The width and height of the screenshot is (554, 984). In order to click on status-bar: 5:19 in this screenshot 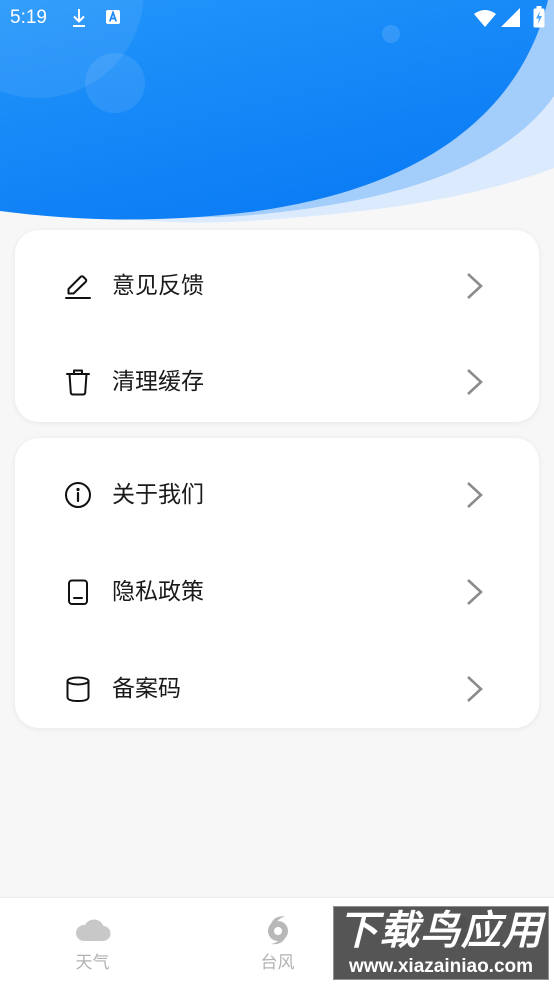, I will do `click(277, 18)`.